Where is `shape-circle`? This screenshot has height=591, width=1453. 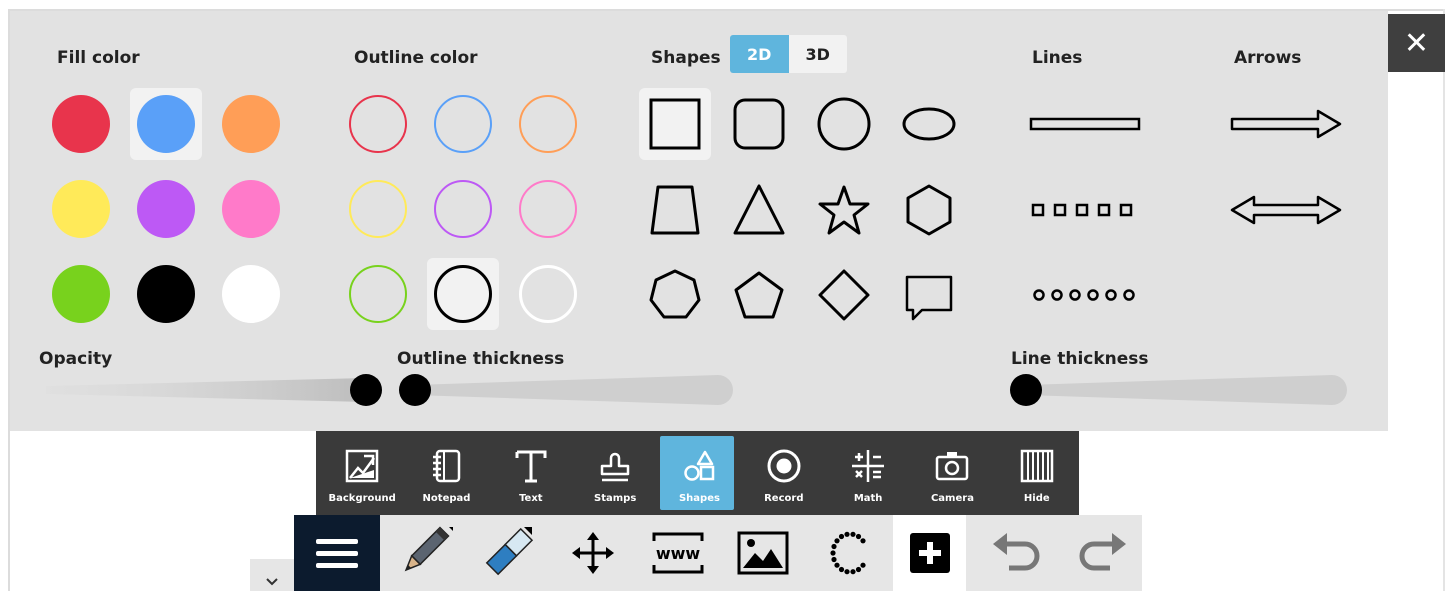
shape-circle is located at coordinates (844, 124).